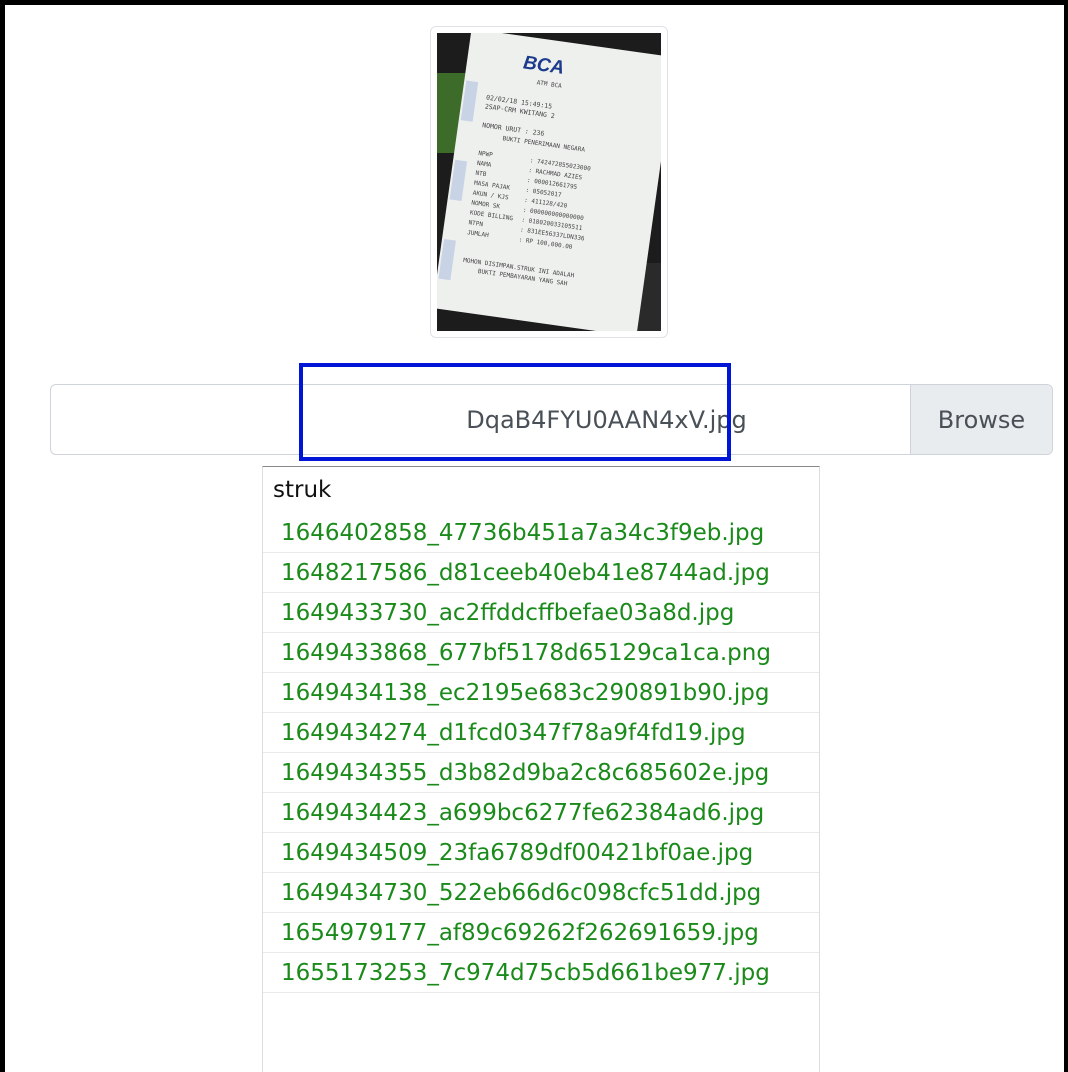  I want to click on file-list-item: 1649434730_522eb66d6c098cfc51dd.jpg, so click(541, 893).